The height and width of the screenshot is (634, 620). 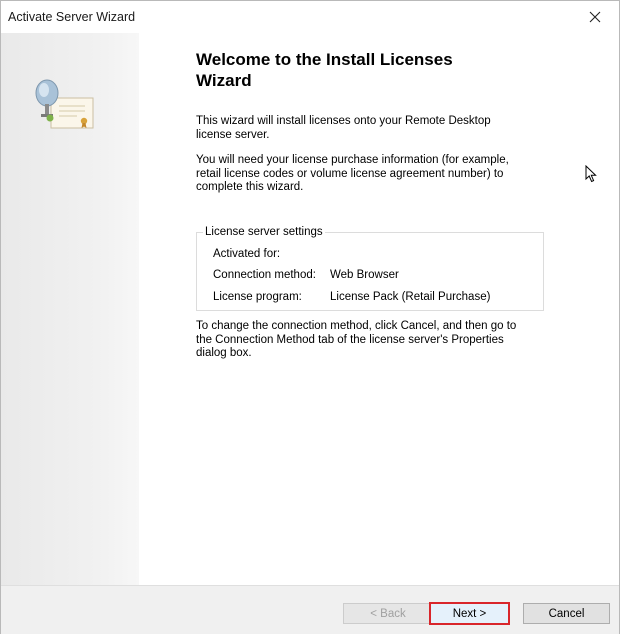 I want to click on back-button: < Back, so click(x=388, y=613).